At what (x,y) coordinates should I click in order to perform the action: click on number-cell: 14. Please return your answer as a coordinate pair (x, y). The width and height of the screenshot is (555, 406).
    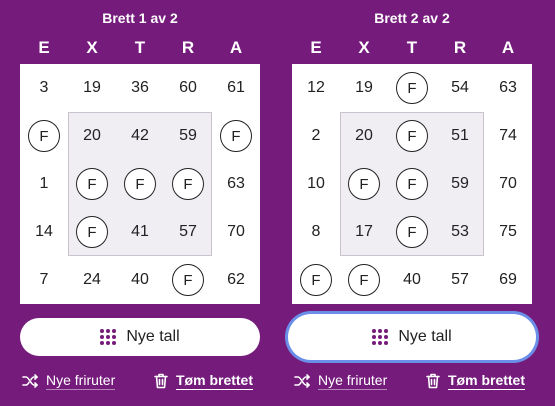
    Looking at the image, I should click on (44, 232).